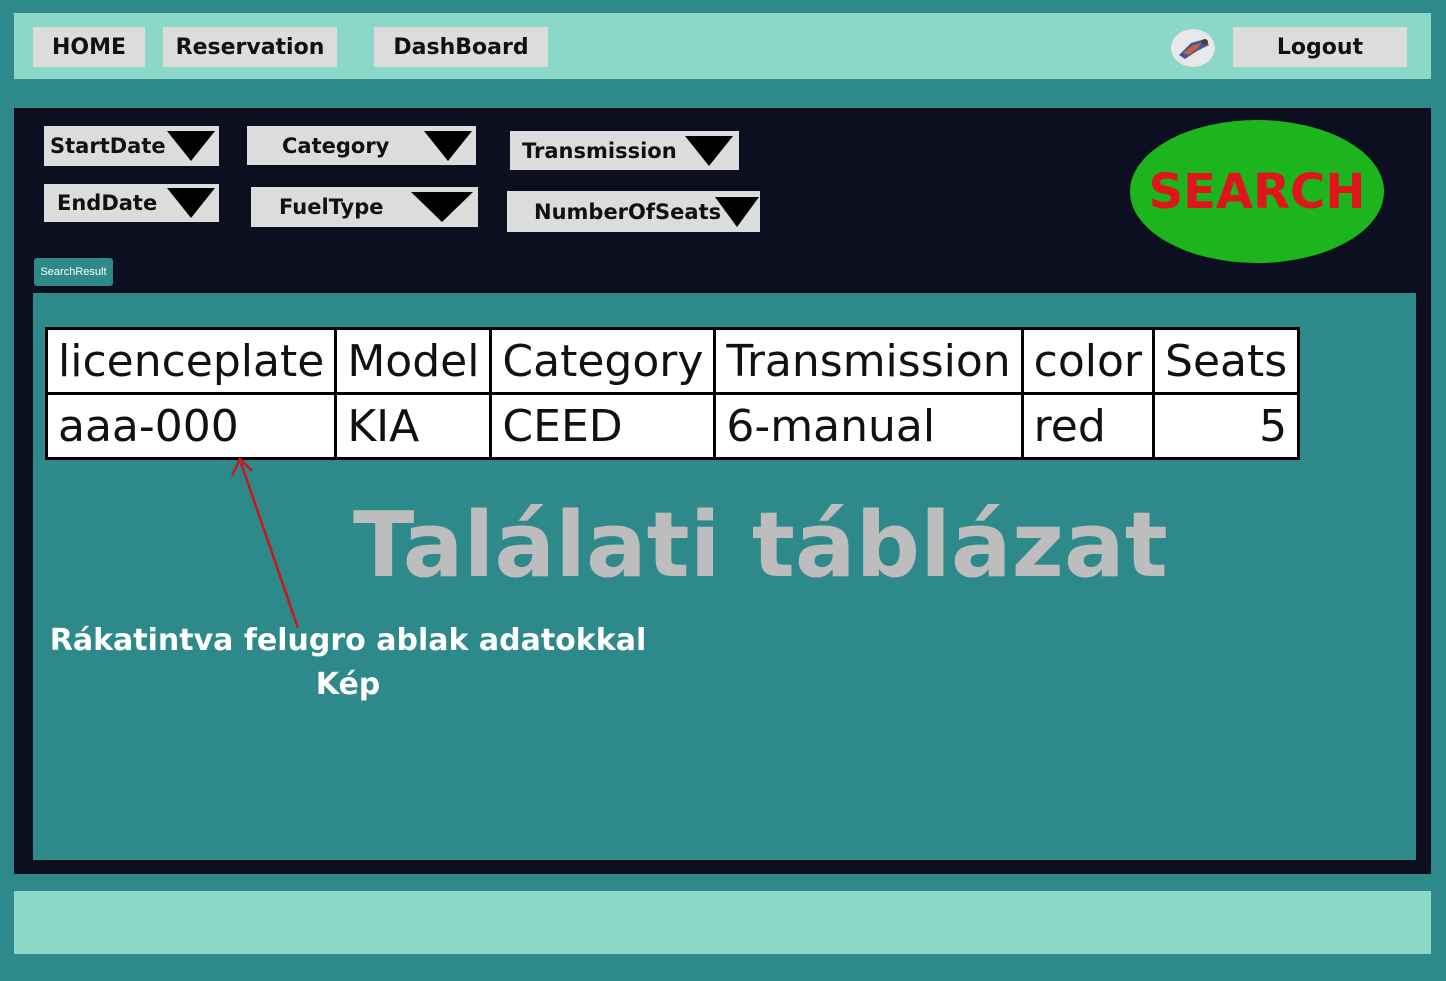  I want to click on column-header-licenceplate: licenceplate, so click(191, 361).